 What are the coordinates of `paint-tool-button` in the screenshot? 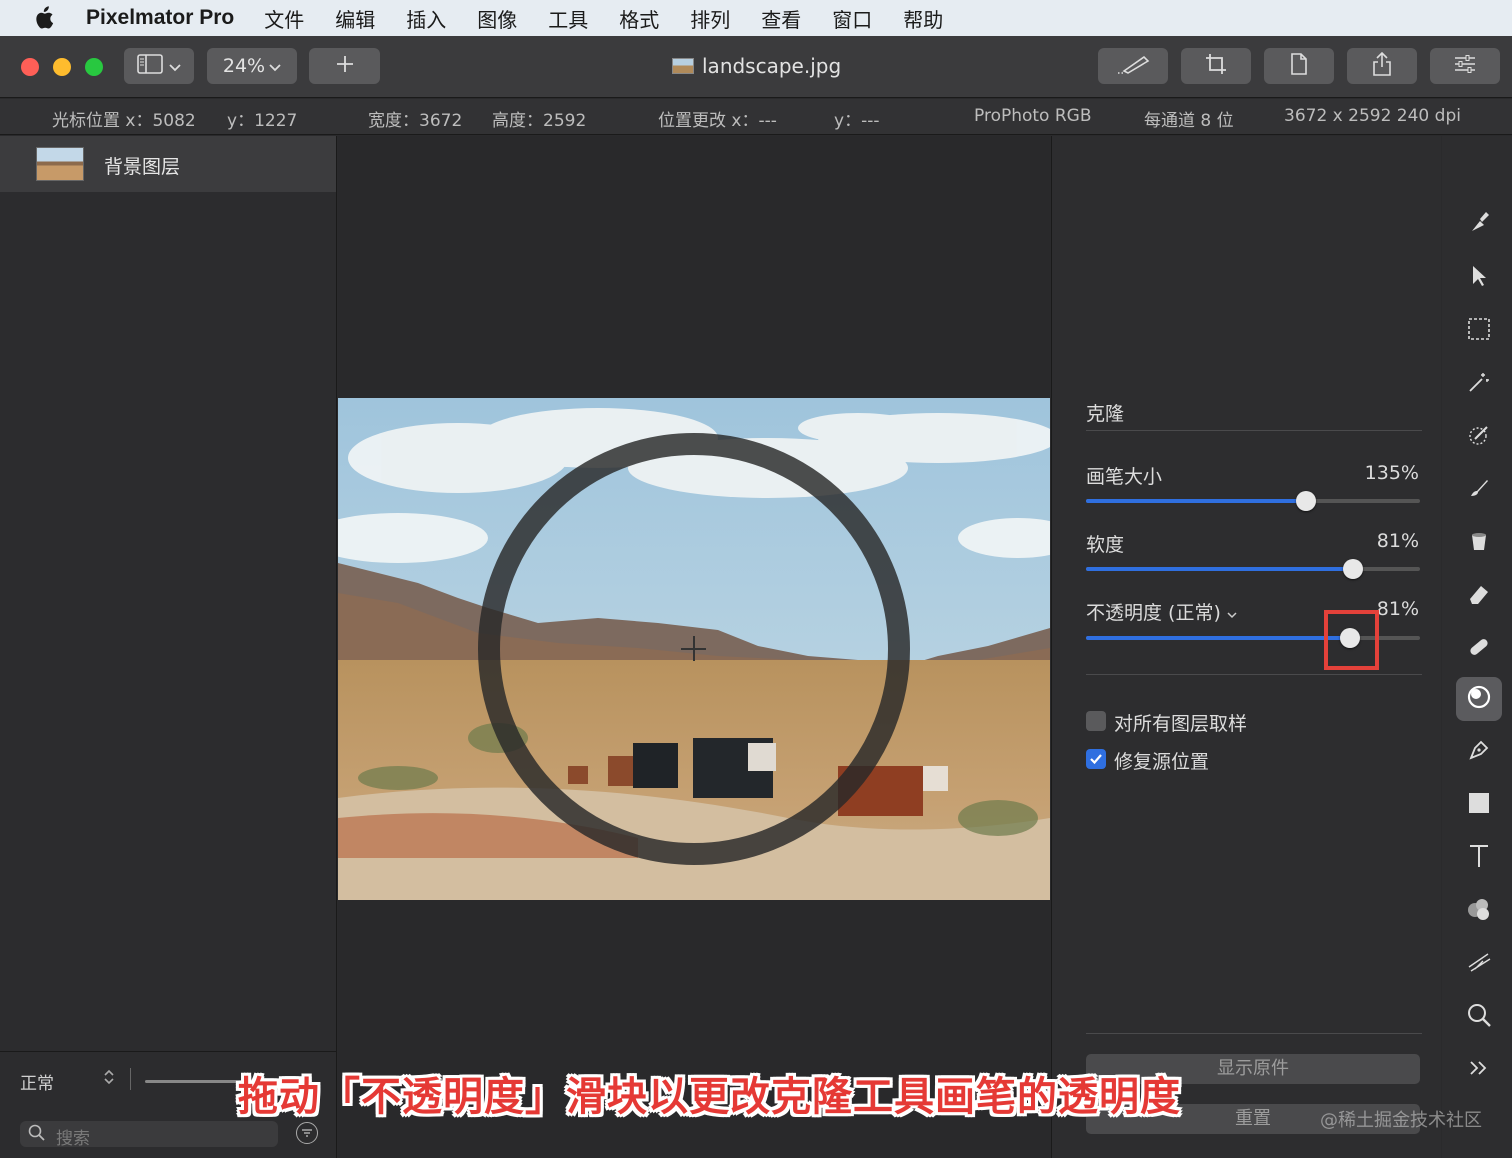 It's located at (1479, 490).